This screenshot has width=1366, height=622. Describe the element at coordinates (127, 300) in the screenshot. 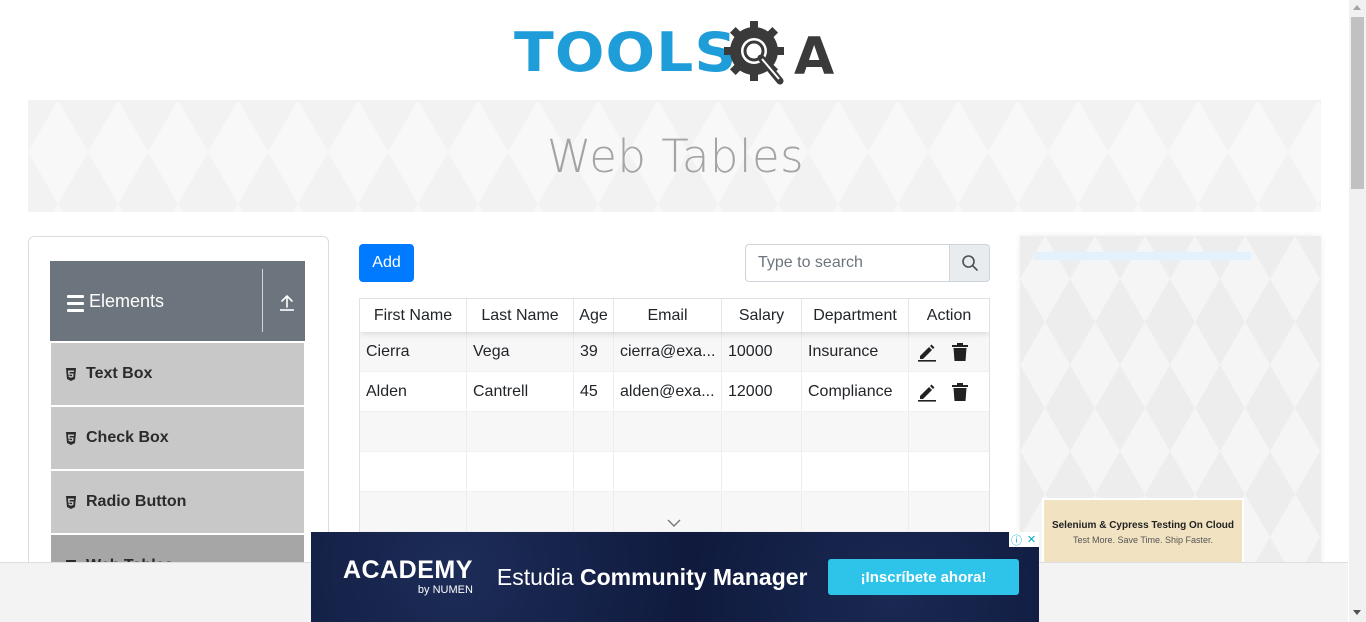

I see `sidebar-group-title: Elements` at that location.